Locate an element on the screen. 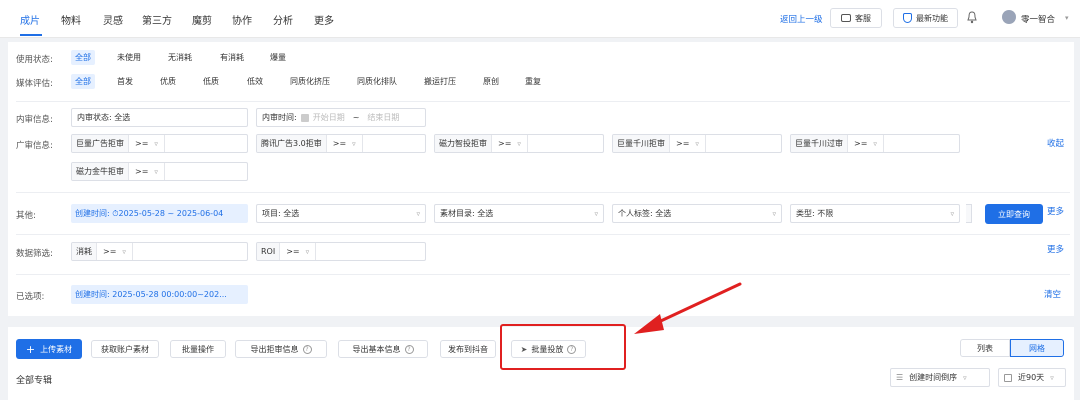  tab-xiezuo: 协作 is located at coordinates (242, 19).